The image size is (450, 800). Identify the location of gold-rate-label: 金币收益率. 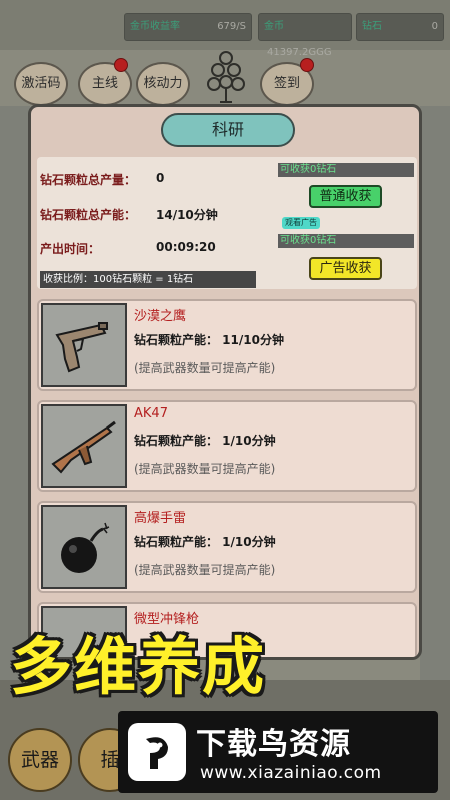
(155, 26).